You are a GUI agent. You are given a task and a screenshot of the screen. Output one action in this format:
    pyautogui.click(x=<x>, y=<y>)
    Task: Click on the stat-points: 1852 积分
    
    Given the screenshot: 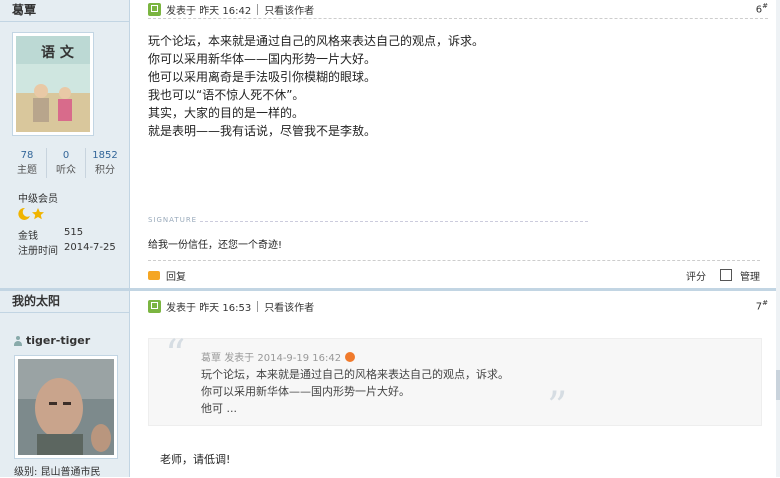 What is the action you would take?
    pyautogui.click(x=104, y=163)
    